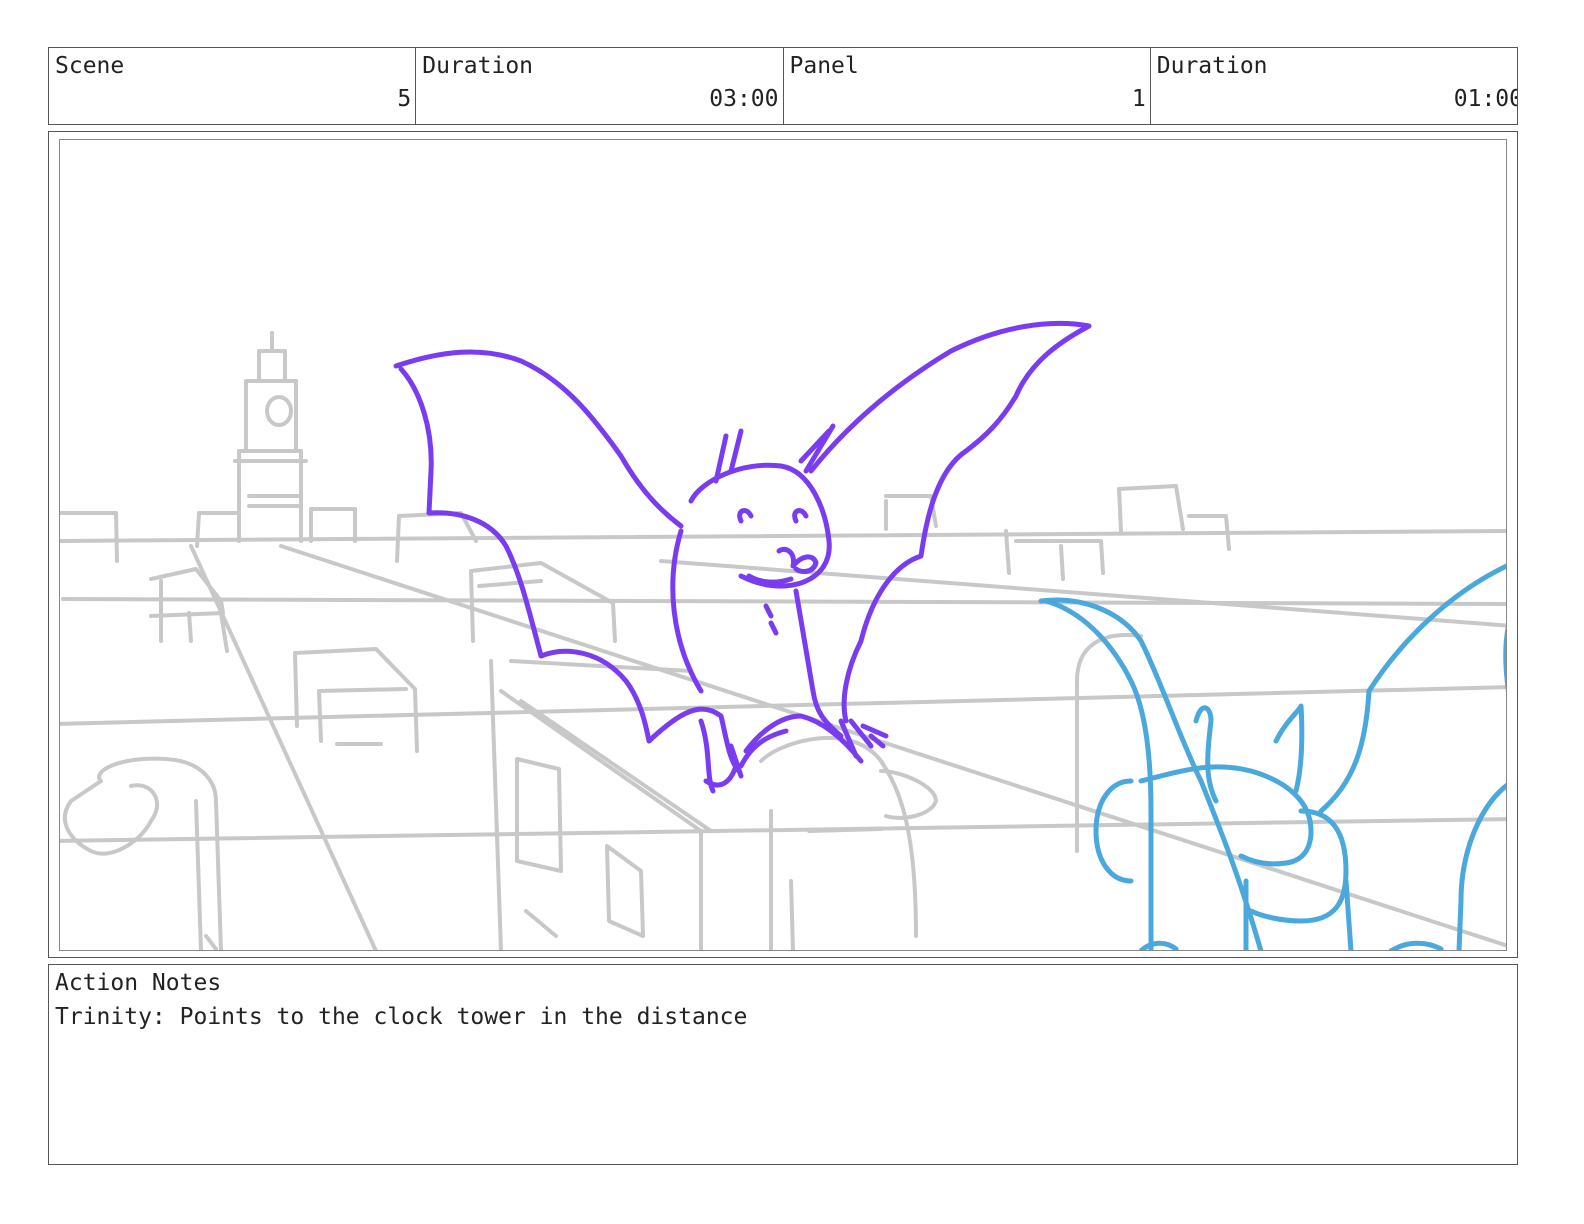 The height and width of the screenshot is (1224, 1584). Describe the element at coordinates (90, 66) in the screenshot. I see `scene-label: Scene` at that location.